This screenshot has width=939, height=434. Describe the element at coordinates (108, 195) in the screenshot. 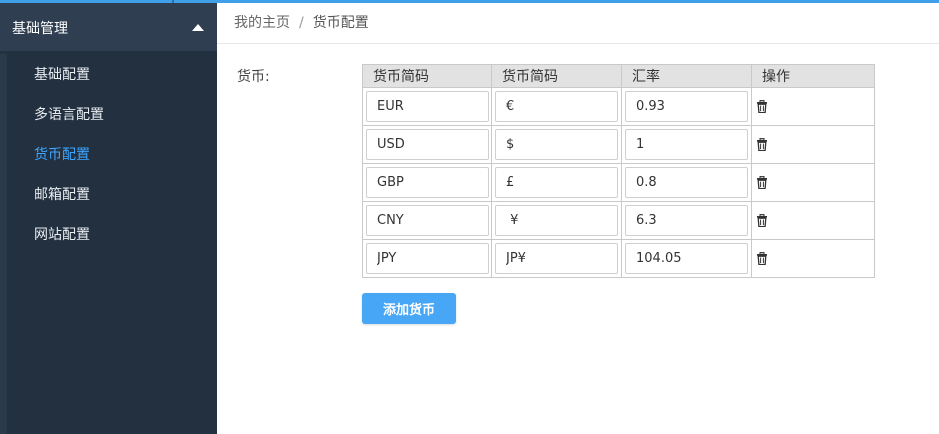

I see `sidebar-item-email-config: 邮箱配置` at that location.